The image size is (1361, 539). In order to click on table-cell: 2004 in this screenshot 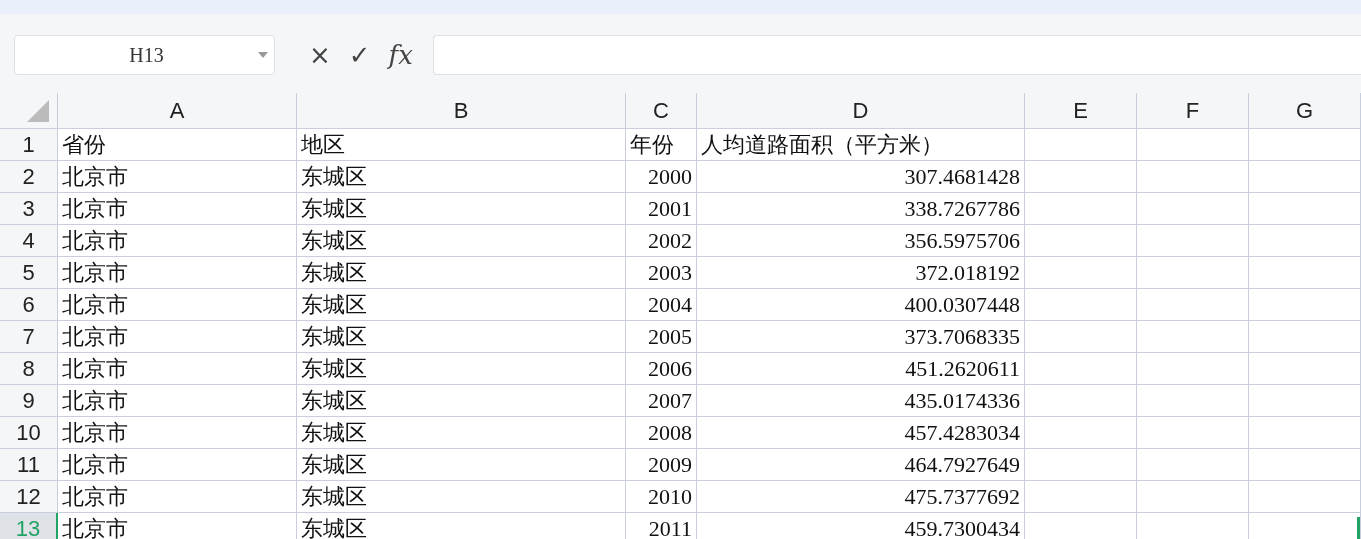, I will do `click(670, 304)`.